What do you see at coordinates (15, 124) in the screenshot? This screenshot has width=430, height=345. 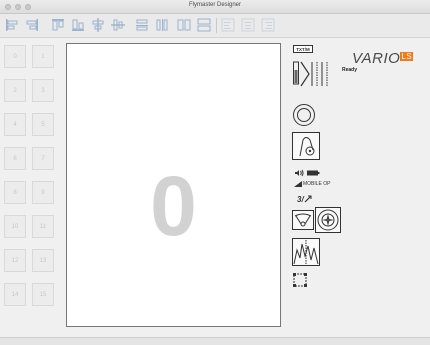 I see `page-button: 4` at bounding box center [15, 124].